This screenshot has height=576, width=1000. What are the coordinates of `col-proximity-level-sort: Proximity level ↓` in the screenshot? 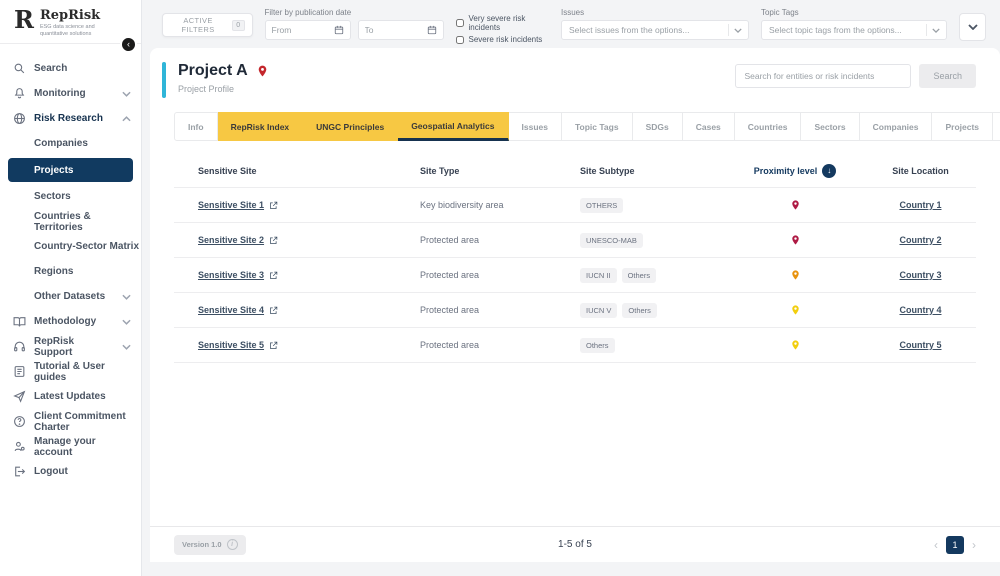 It's located at (795, 171).